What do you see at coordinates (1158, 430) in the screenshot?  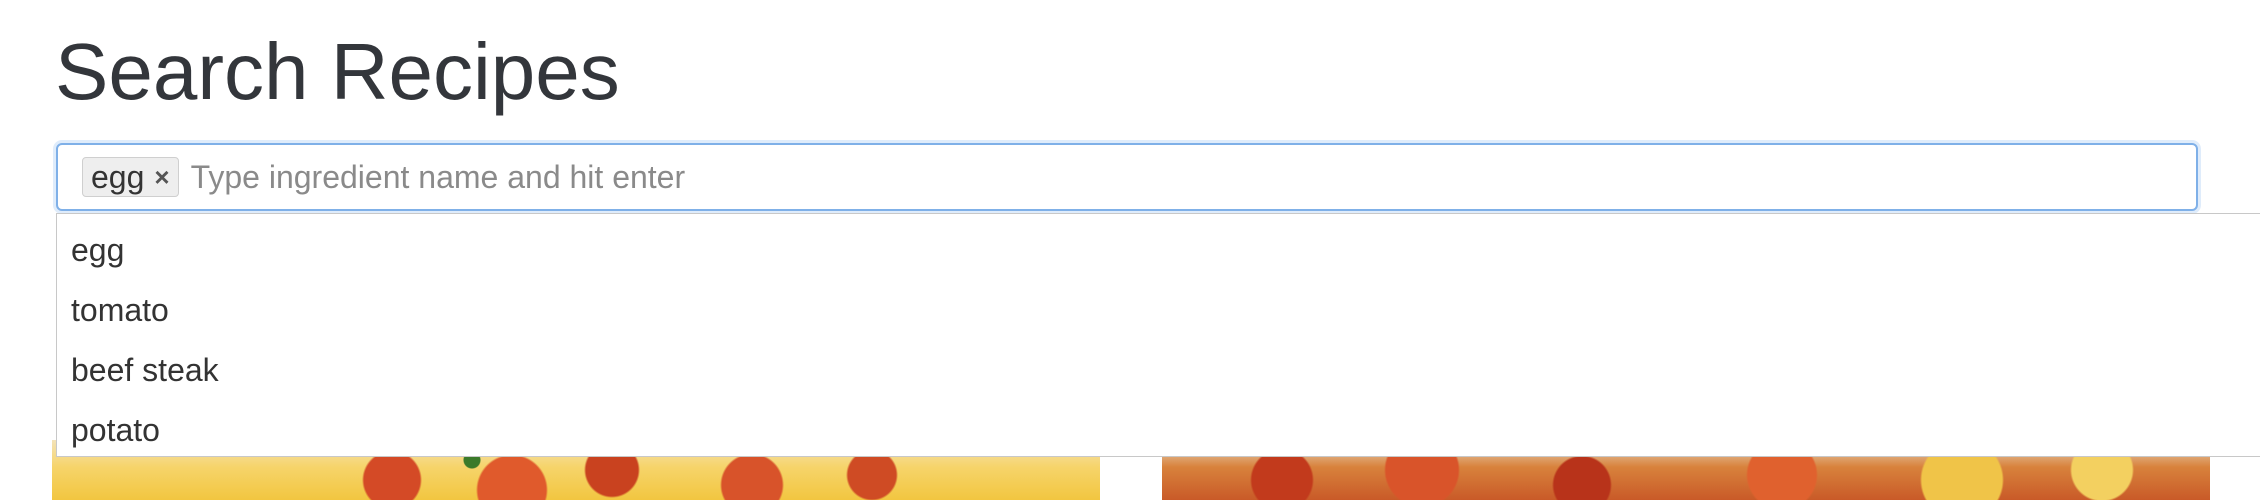 I see `suggestion-item-potato: potato` at bounding box center [1158, 430].